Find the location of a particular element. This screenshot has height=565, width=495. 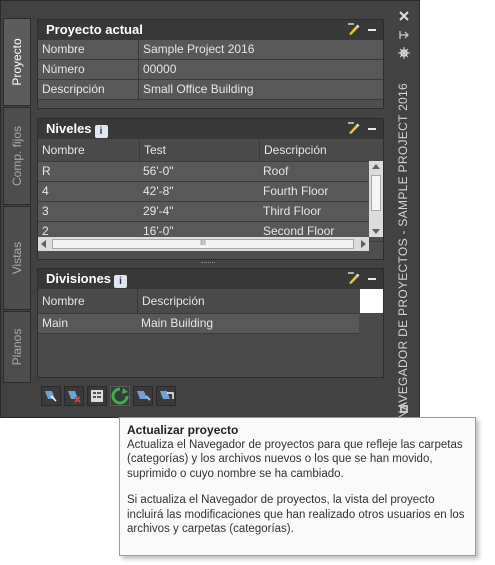

sync-icon is located at coordinates (167, 395).